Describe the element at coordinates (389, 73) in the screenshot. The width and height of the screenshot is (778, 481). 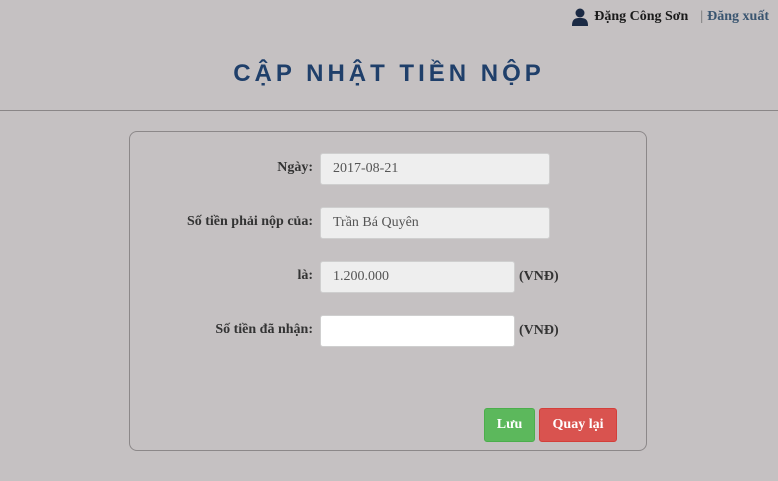
I see `page-title: CẬP NHẬT TIỀN NỘP` at that location.